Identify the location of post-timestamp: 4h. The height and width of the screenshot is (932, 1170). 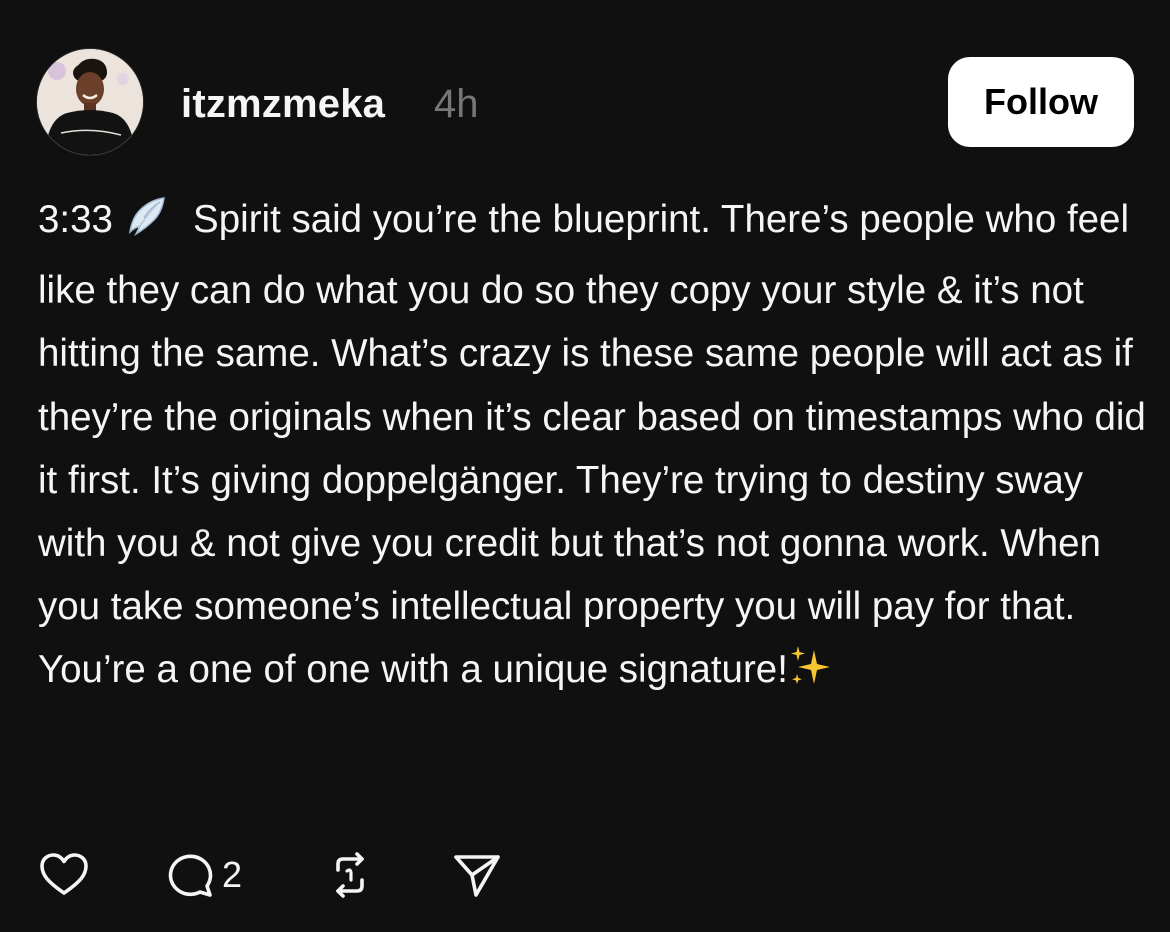
(456, 104).